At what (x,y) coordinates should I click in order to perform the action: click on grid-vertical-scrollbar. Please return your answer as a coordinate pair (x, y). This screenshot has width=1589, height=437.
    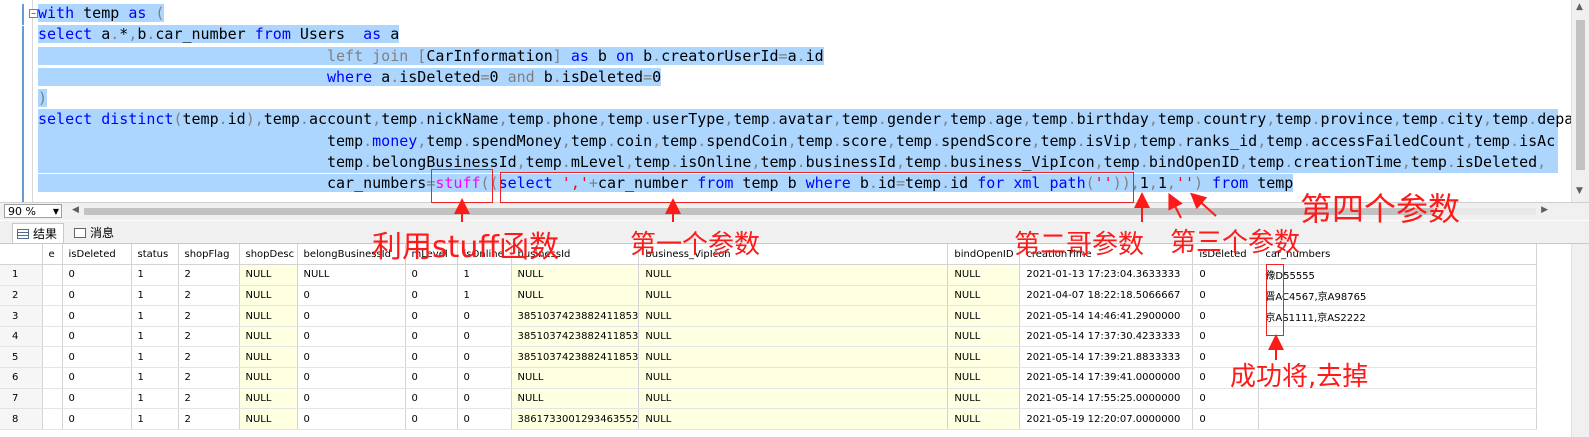
    Looking at the image, I should click on (1580, 340).